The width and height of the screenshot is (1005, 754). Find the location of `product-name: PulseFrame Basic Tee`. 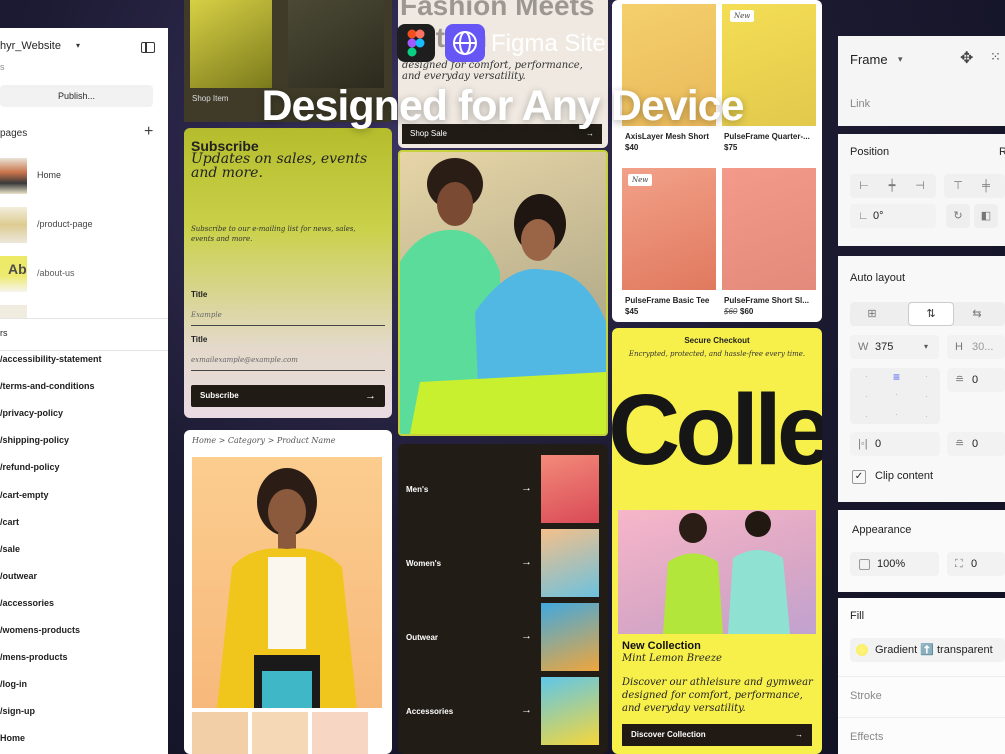

product-name: PulseFrame Basic Tee is located at coordinates (667, 300).